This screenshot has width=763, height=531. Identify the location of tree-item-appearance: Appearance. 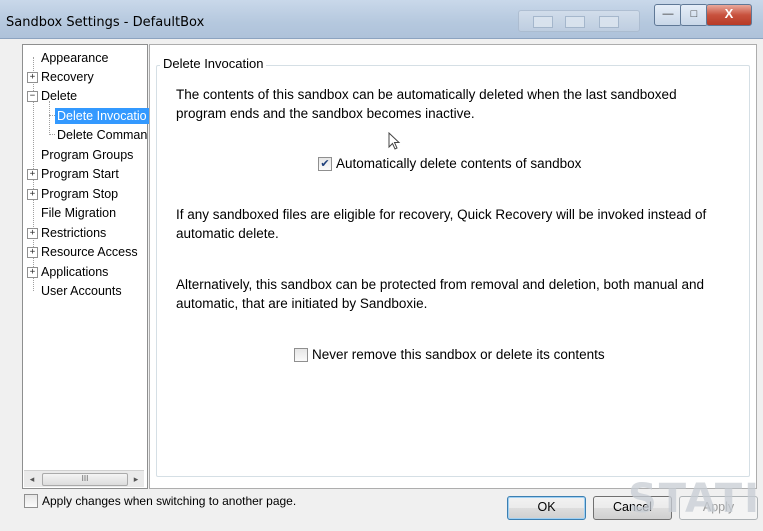
(67, 58).